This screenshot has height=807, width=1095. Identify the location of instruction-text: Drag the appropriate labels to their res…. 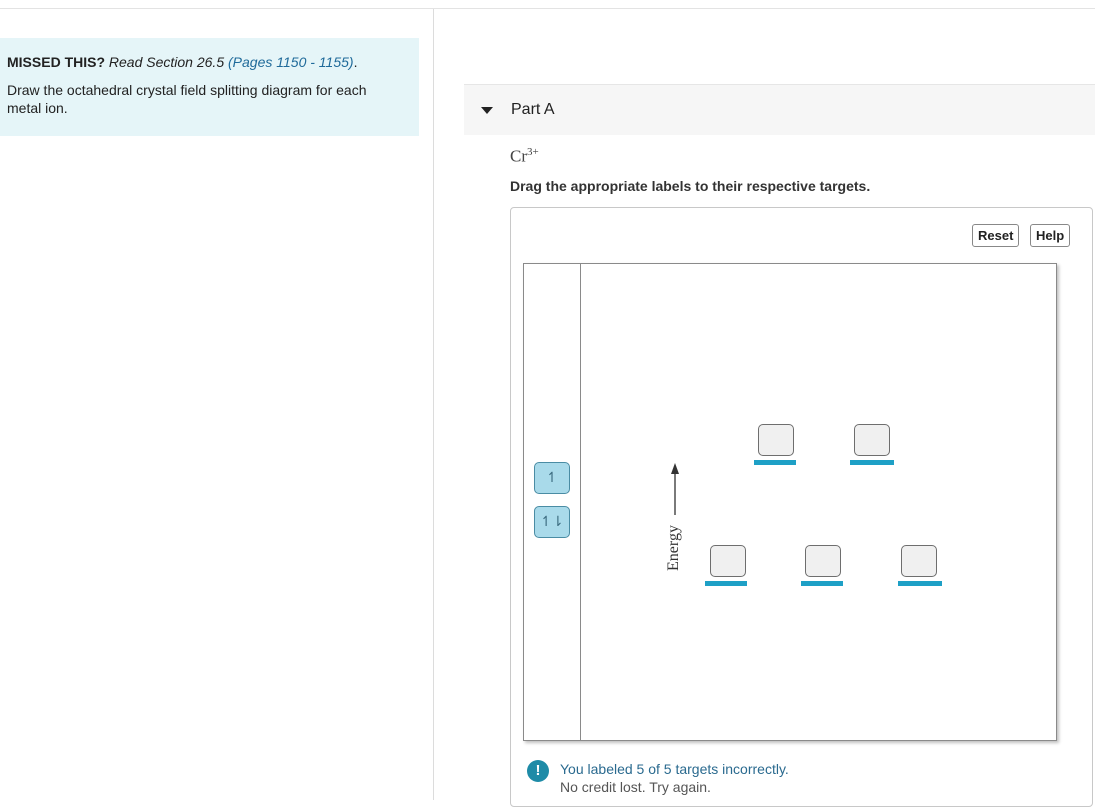
(690, 186).